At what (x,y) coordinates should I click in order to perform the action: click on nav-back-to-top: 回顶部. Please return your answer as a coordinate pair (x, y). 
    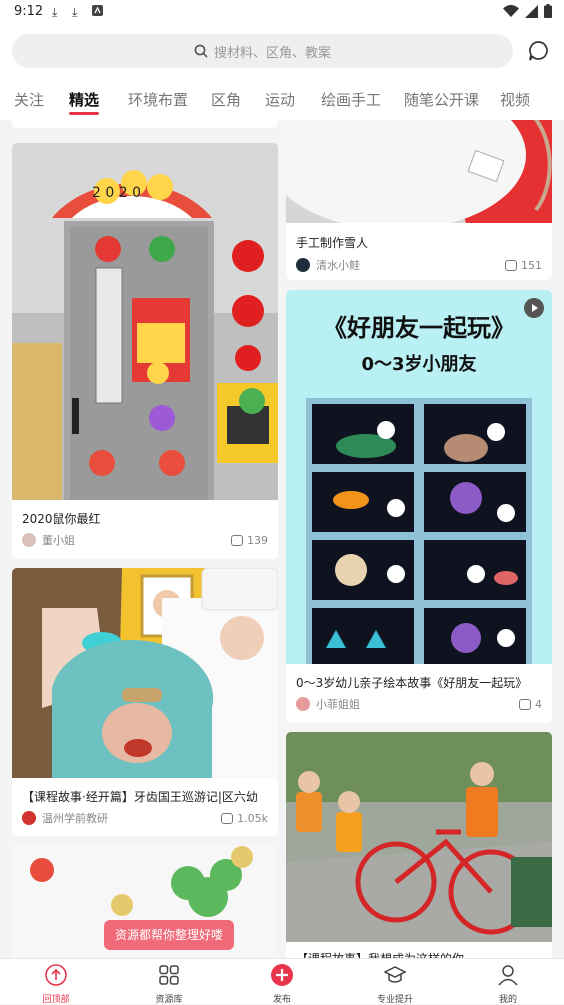
    Looking at the image, I should click on (56, 983).